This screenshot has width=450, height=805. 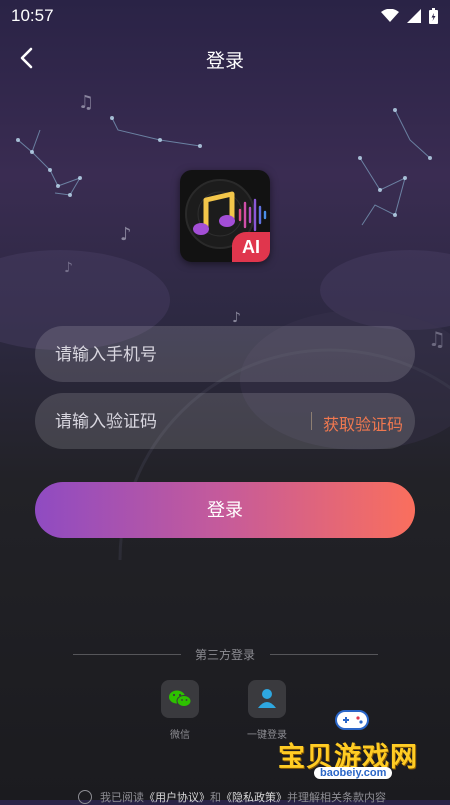 What do you see at coordinates (353, 773) in the screenshot?
I see `watermark-url: baobeiy.com` at bounding box center [353, 773].